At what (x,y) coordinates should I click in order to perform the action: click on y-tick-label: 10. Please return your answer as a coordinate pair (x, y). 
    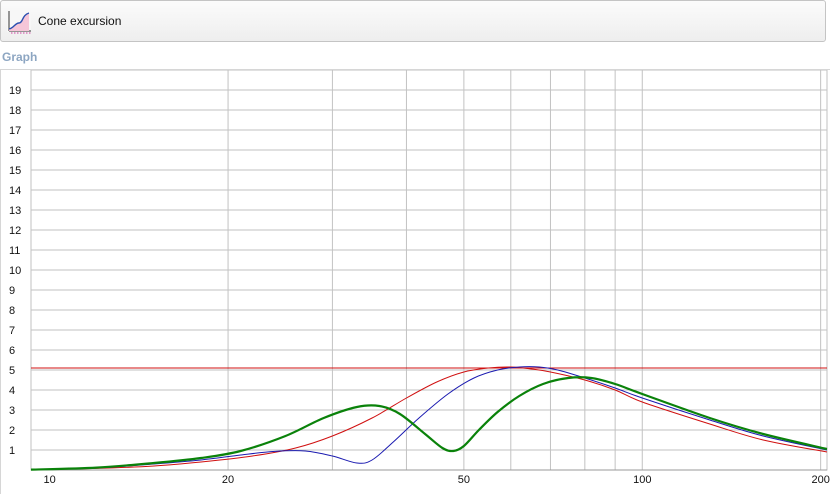
    Looking at the image, I should click on (15, 271).